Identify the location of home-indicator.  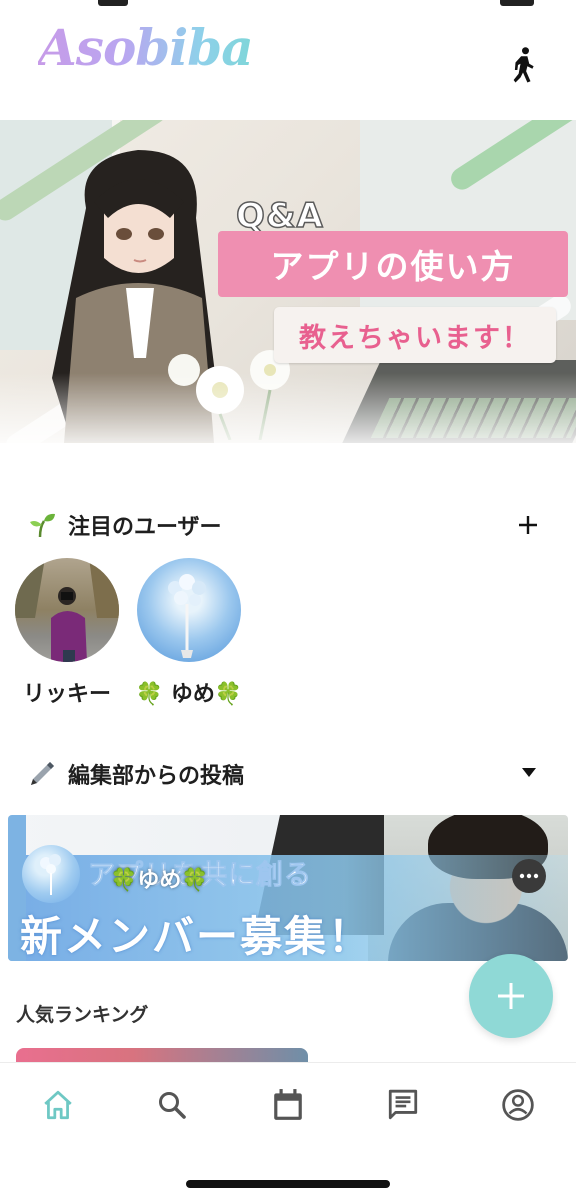
(288, 1184).